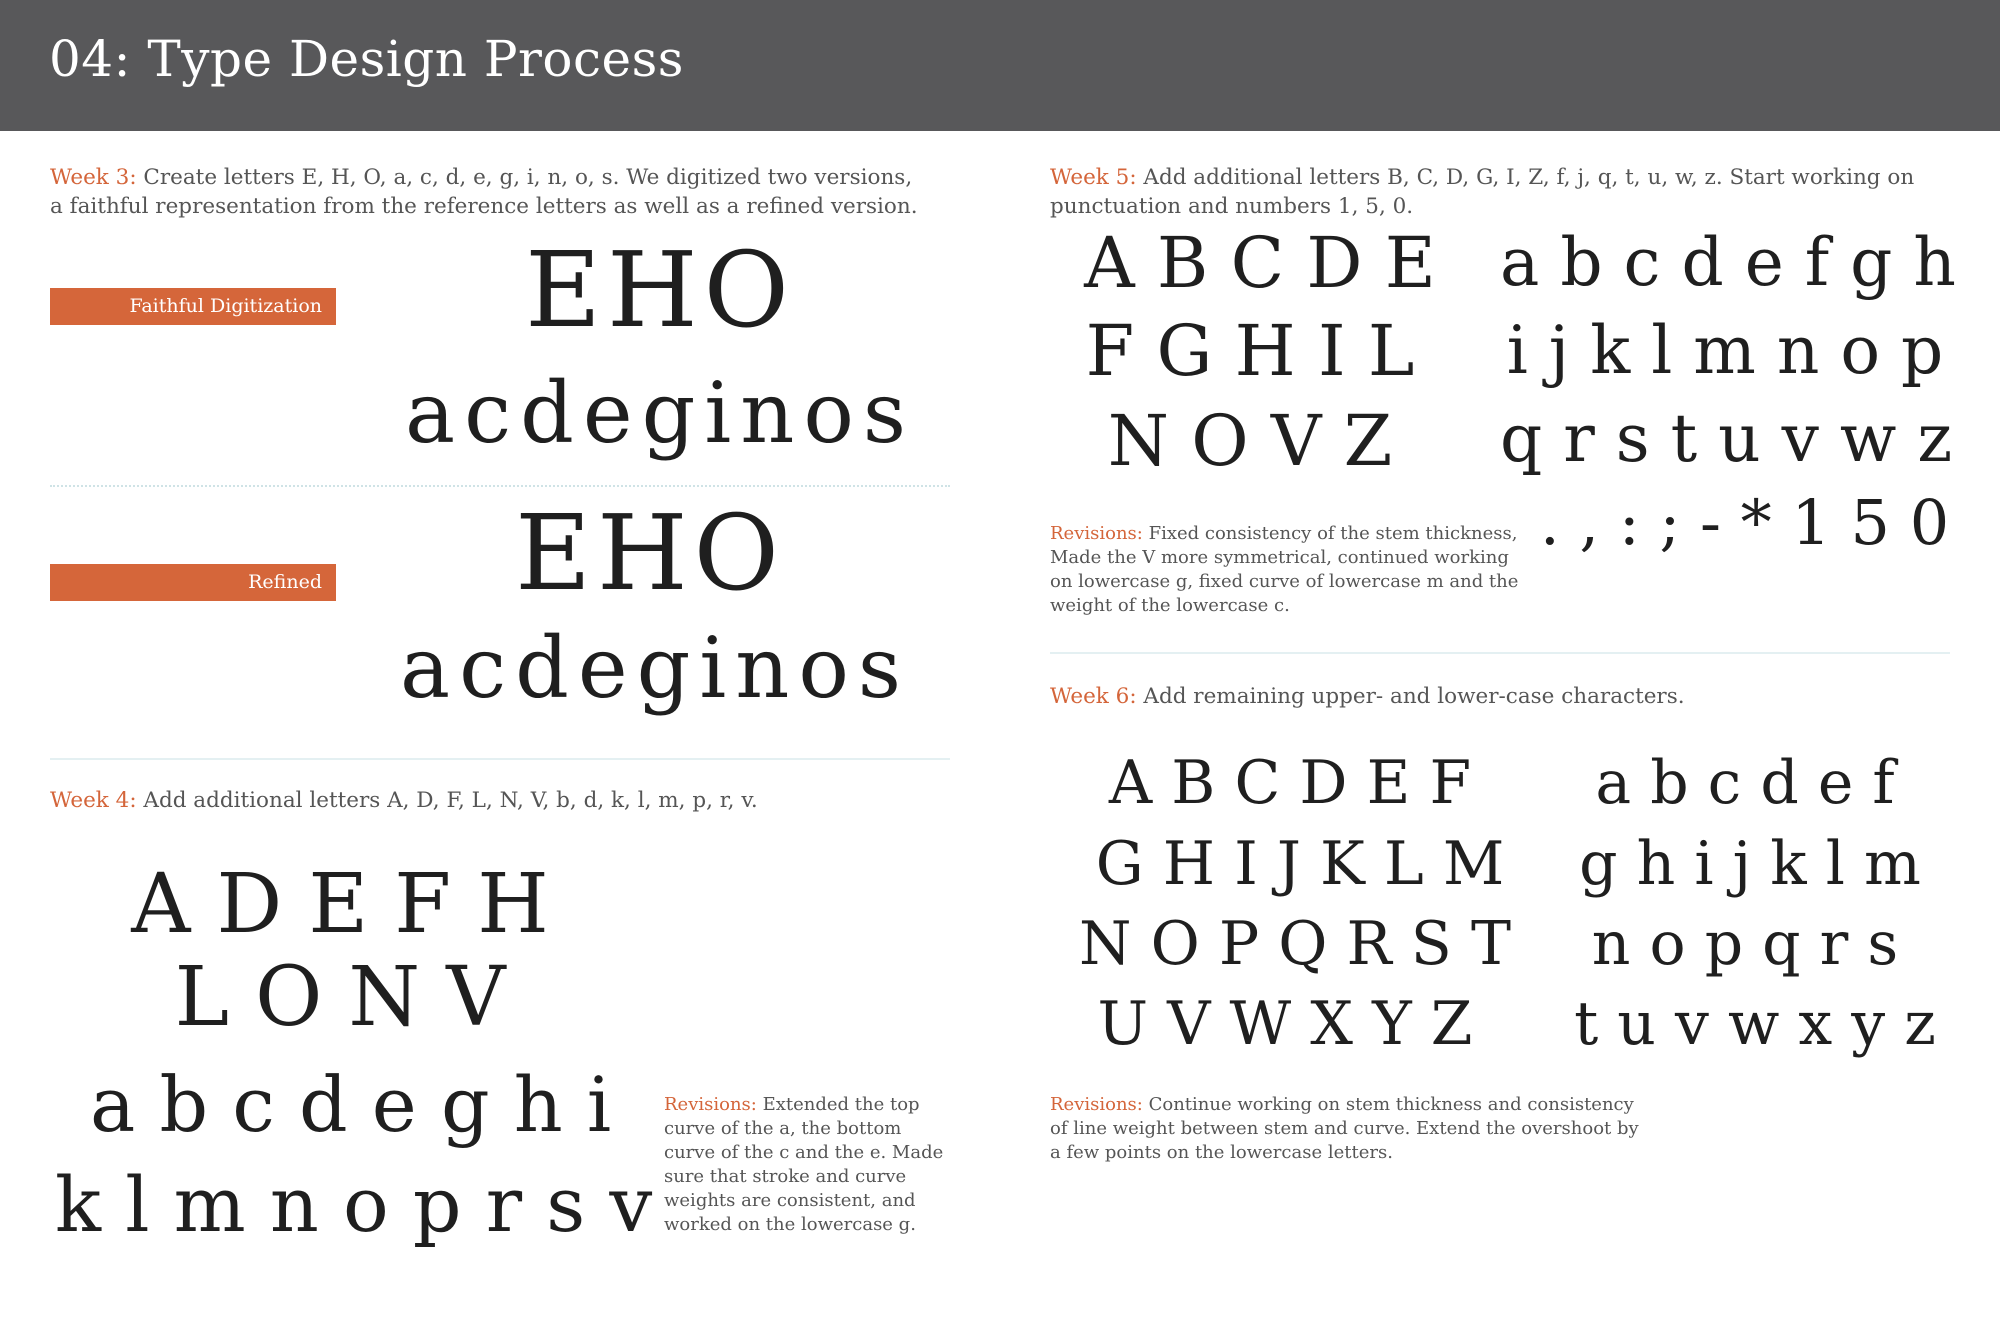  I want to click on week4-row-3: a b c d e g h i, so click(351, 1104).